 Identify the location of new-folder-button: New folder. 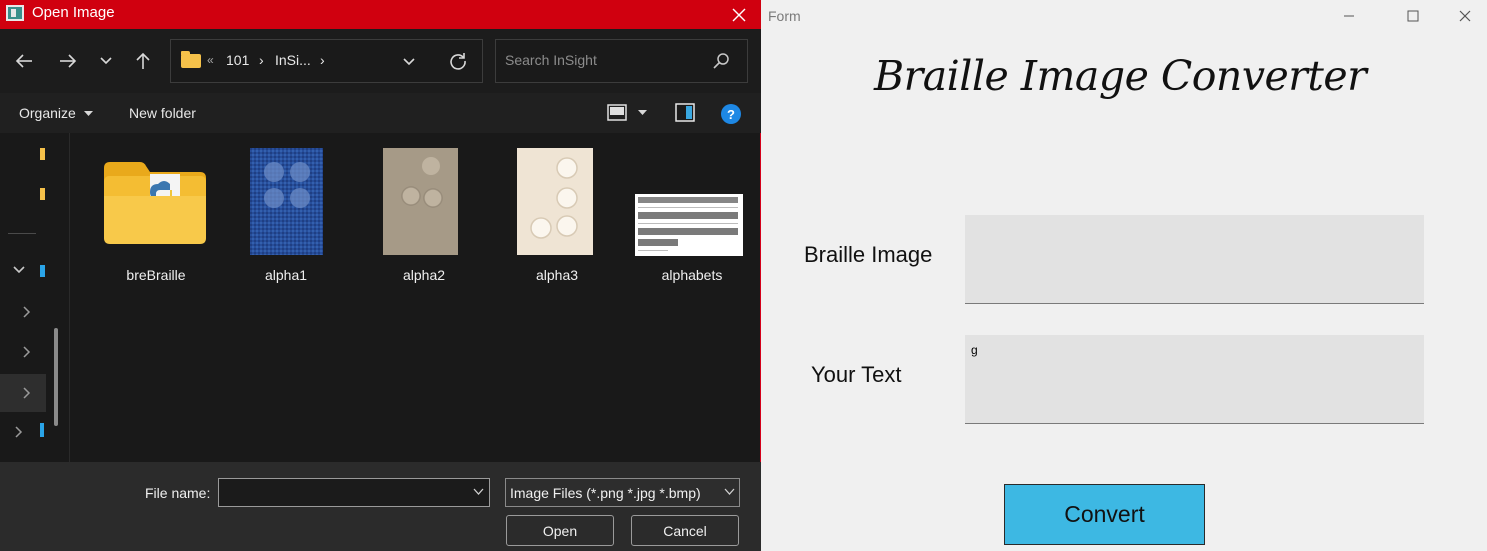
(162, 113).